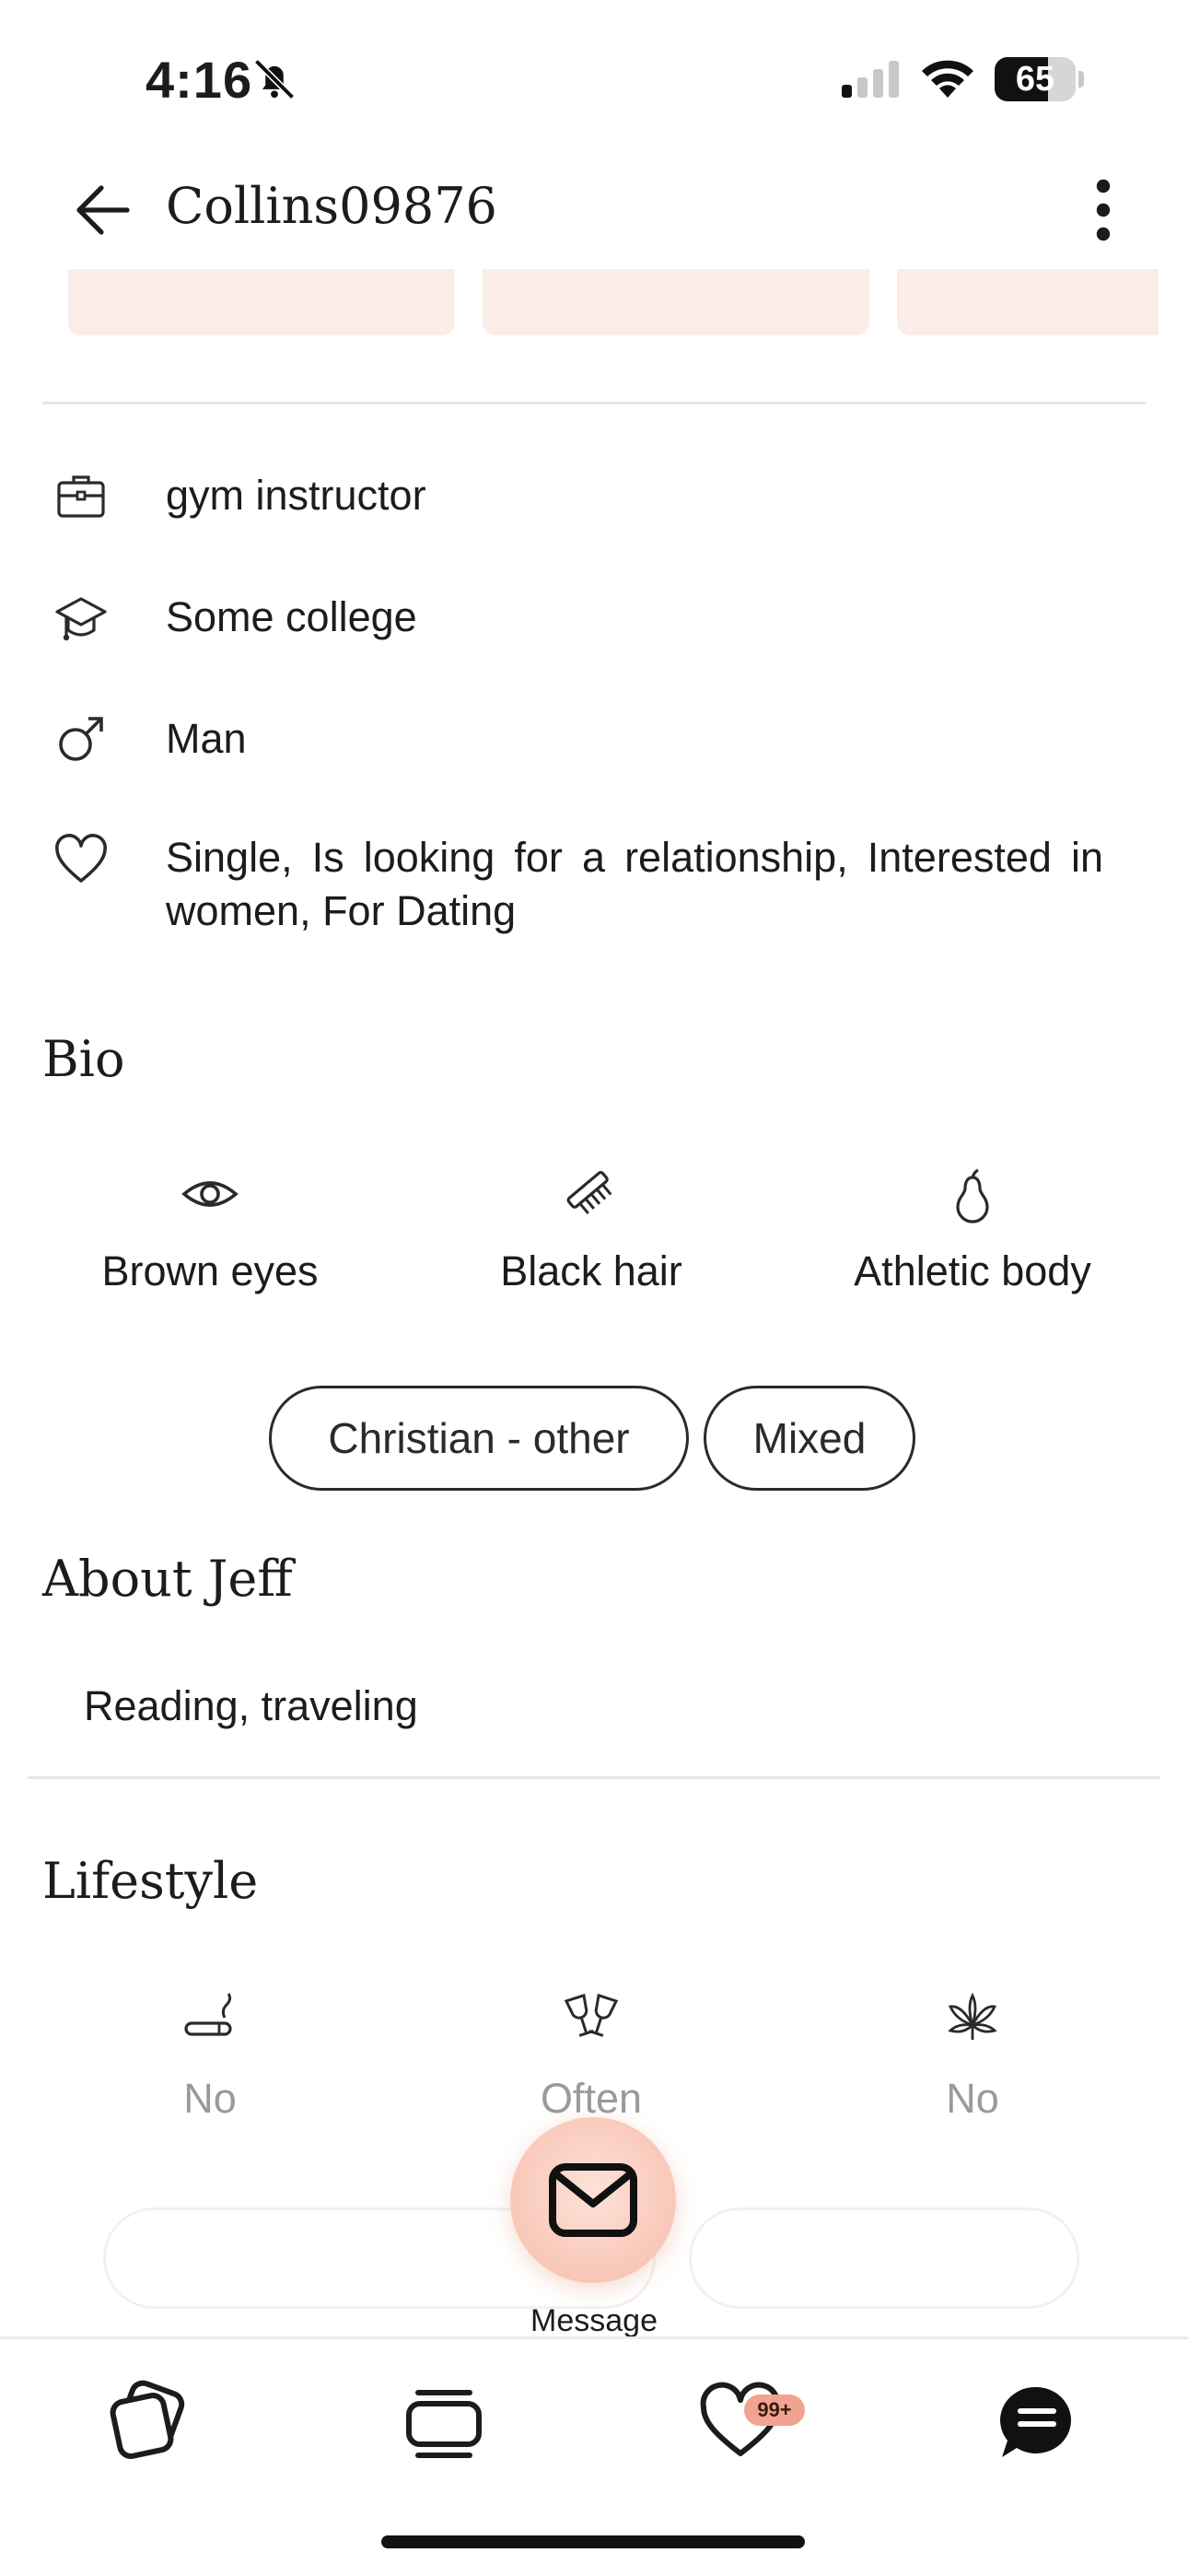  What do you see at coordinates (594, 69) in the screenshot?
I see `status-bar: 4:16 65` at bounding box center [594, 69].